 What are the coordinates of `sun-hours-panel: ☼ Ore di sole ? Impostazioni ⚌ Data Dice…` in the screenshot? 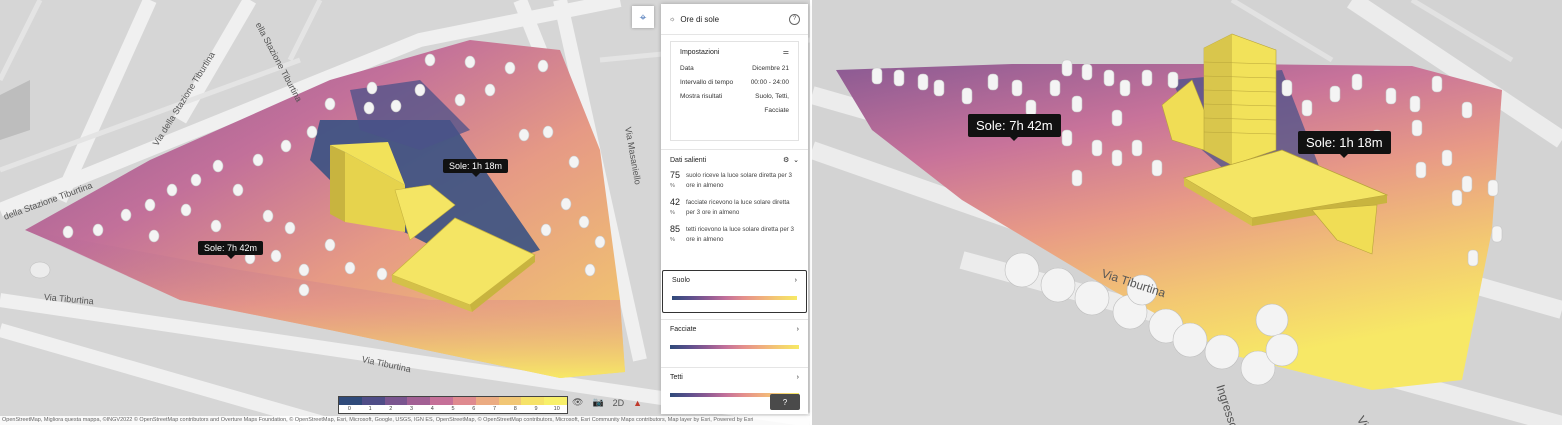 It's located at (734, 209).